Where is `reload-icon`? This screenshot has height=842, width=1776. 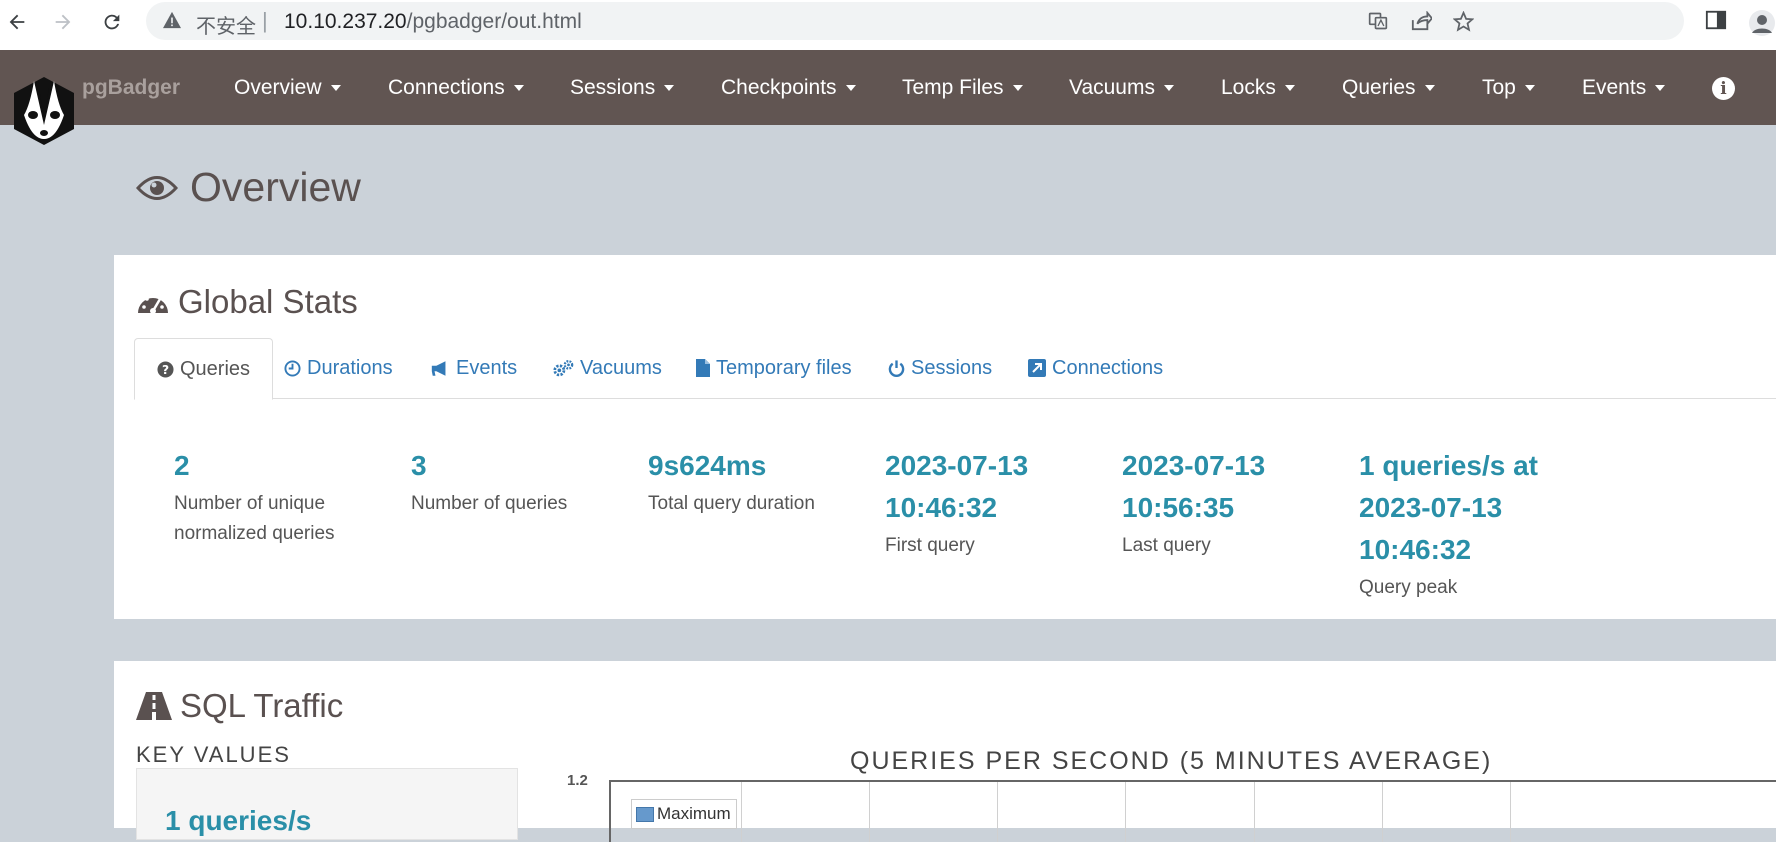 reload-icon is located at coordinates (112, 22).